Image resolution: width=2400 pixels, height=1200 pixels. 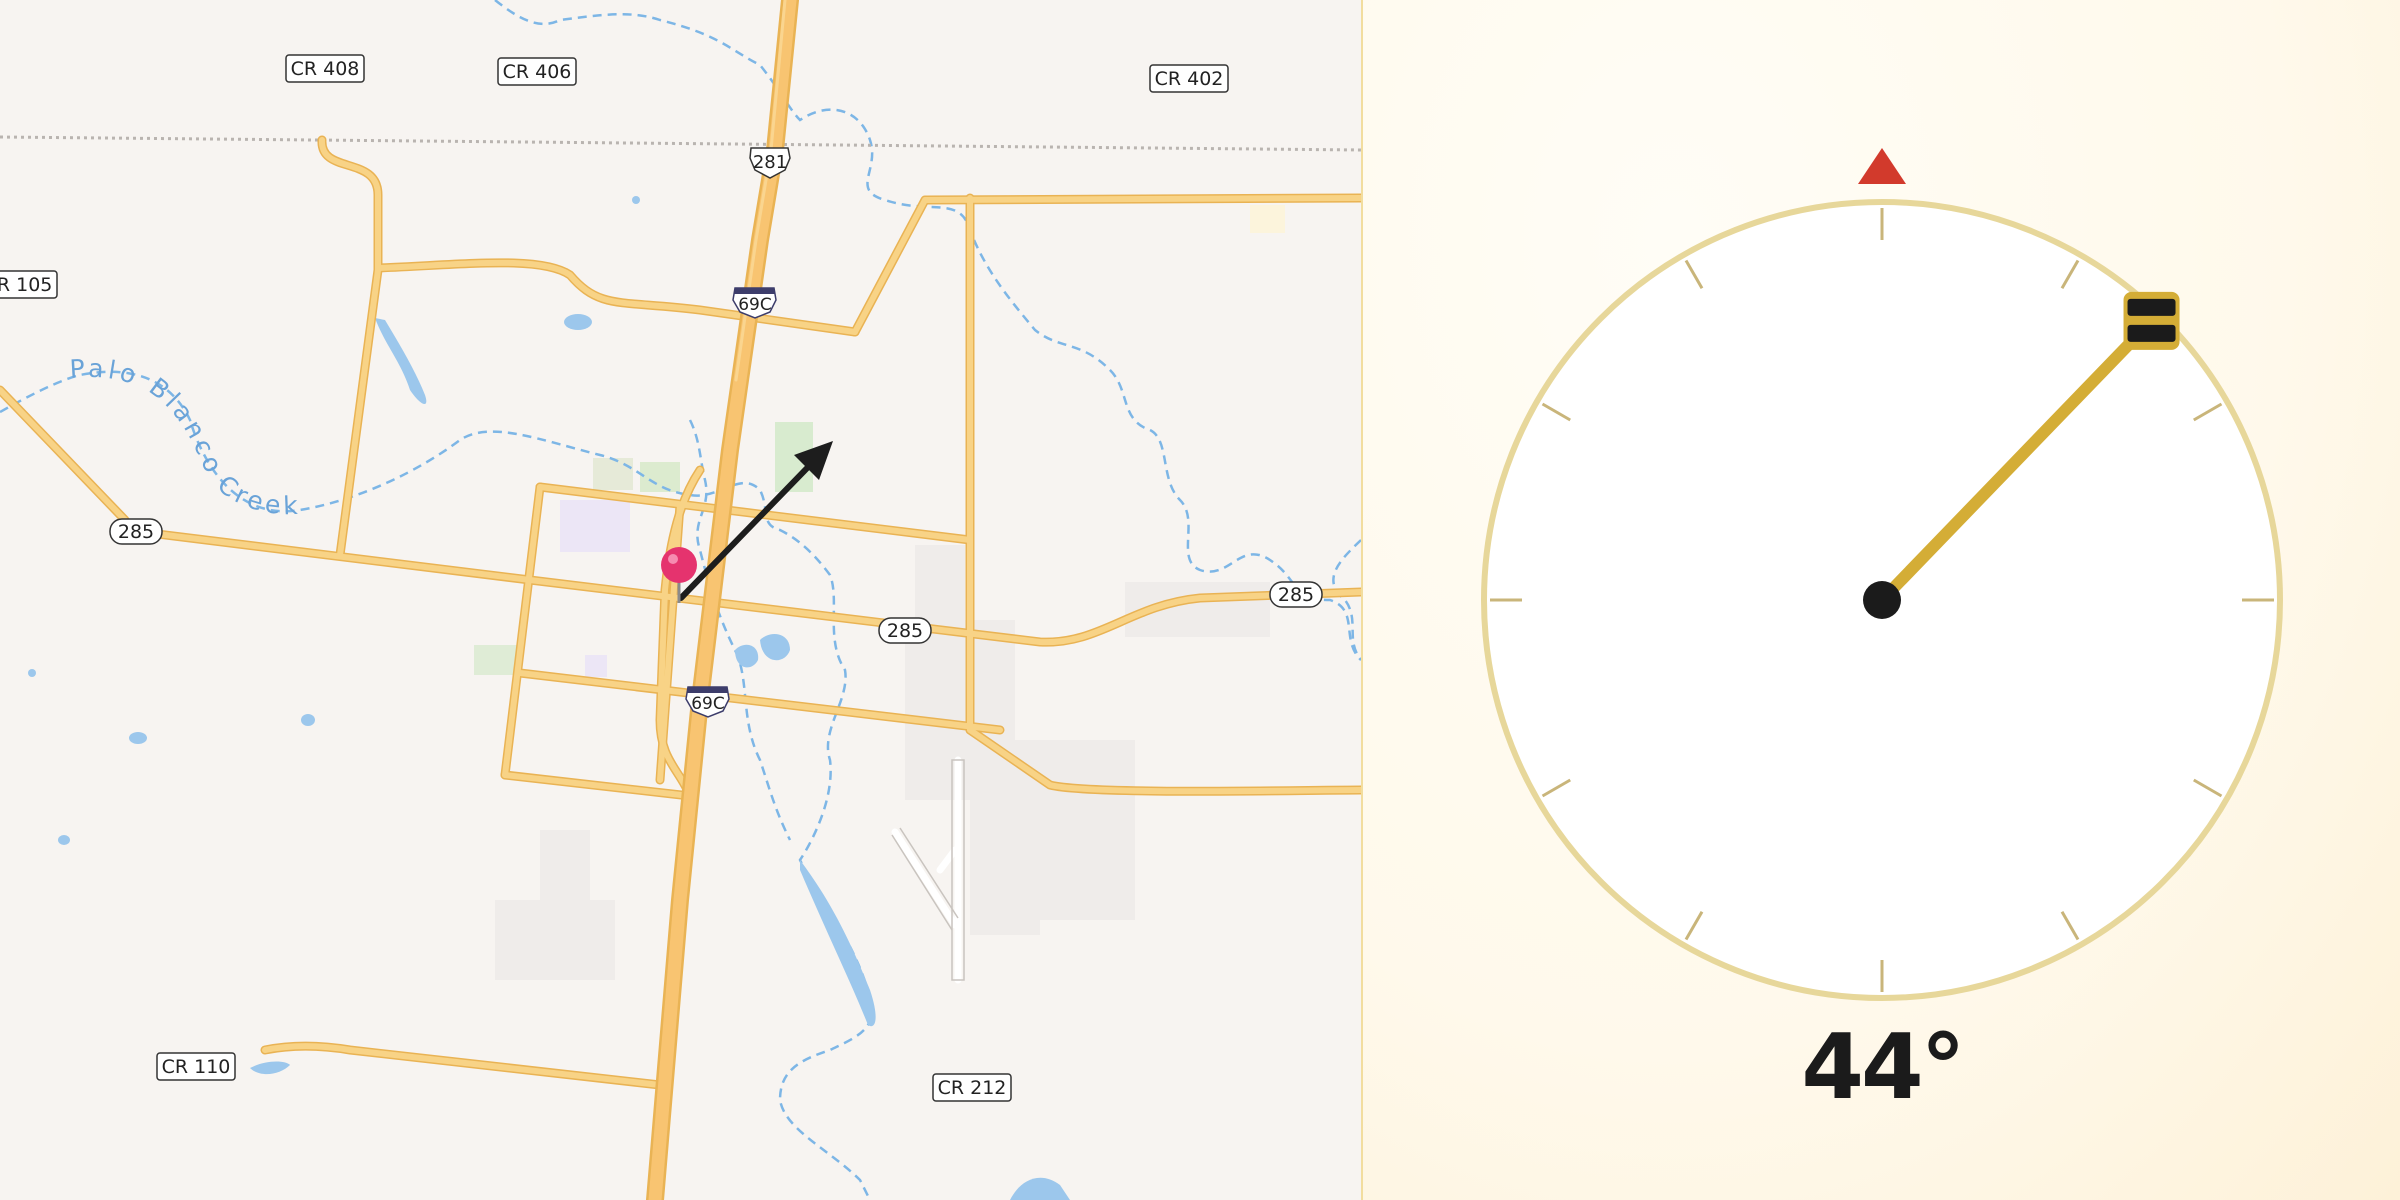 I want to click on compass-hub, so click(x=1882, y=600).